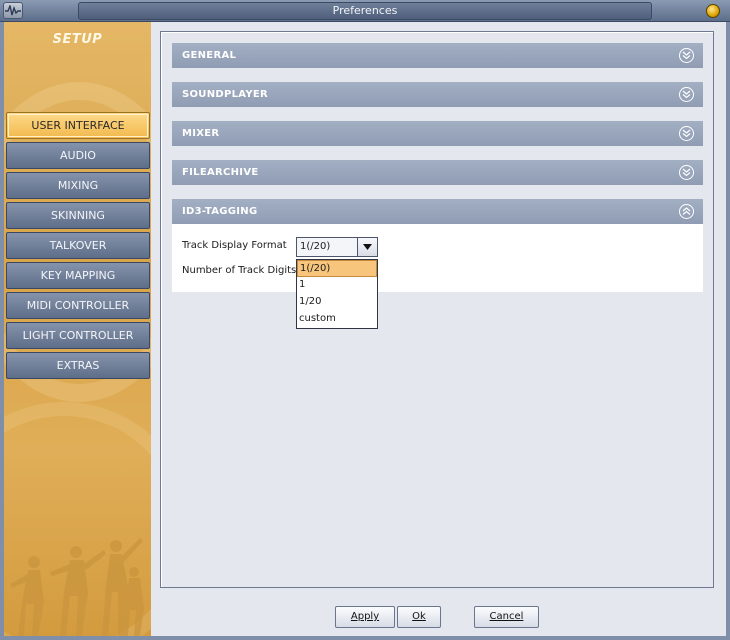  Describe the element at coordinates (337, 302) in the screenshot. I see `option-1-slash-20: 1/20` at that location.